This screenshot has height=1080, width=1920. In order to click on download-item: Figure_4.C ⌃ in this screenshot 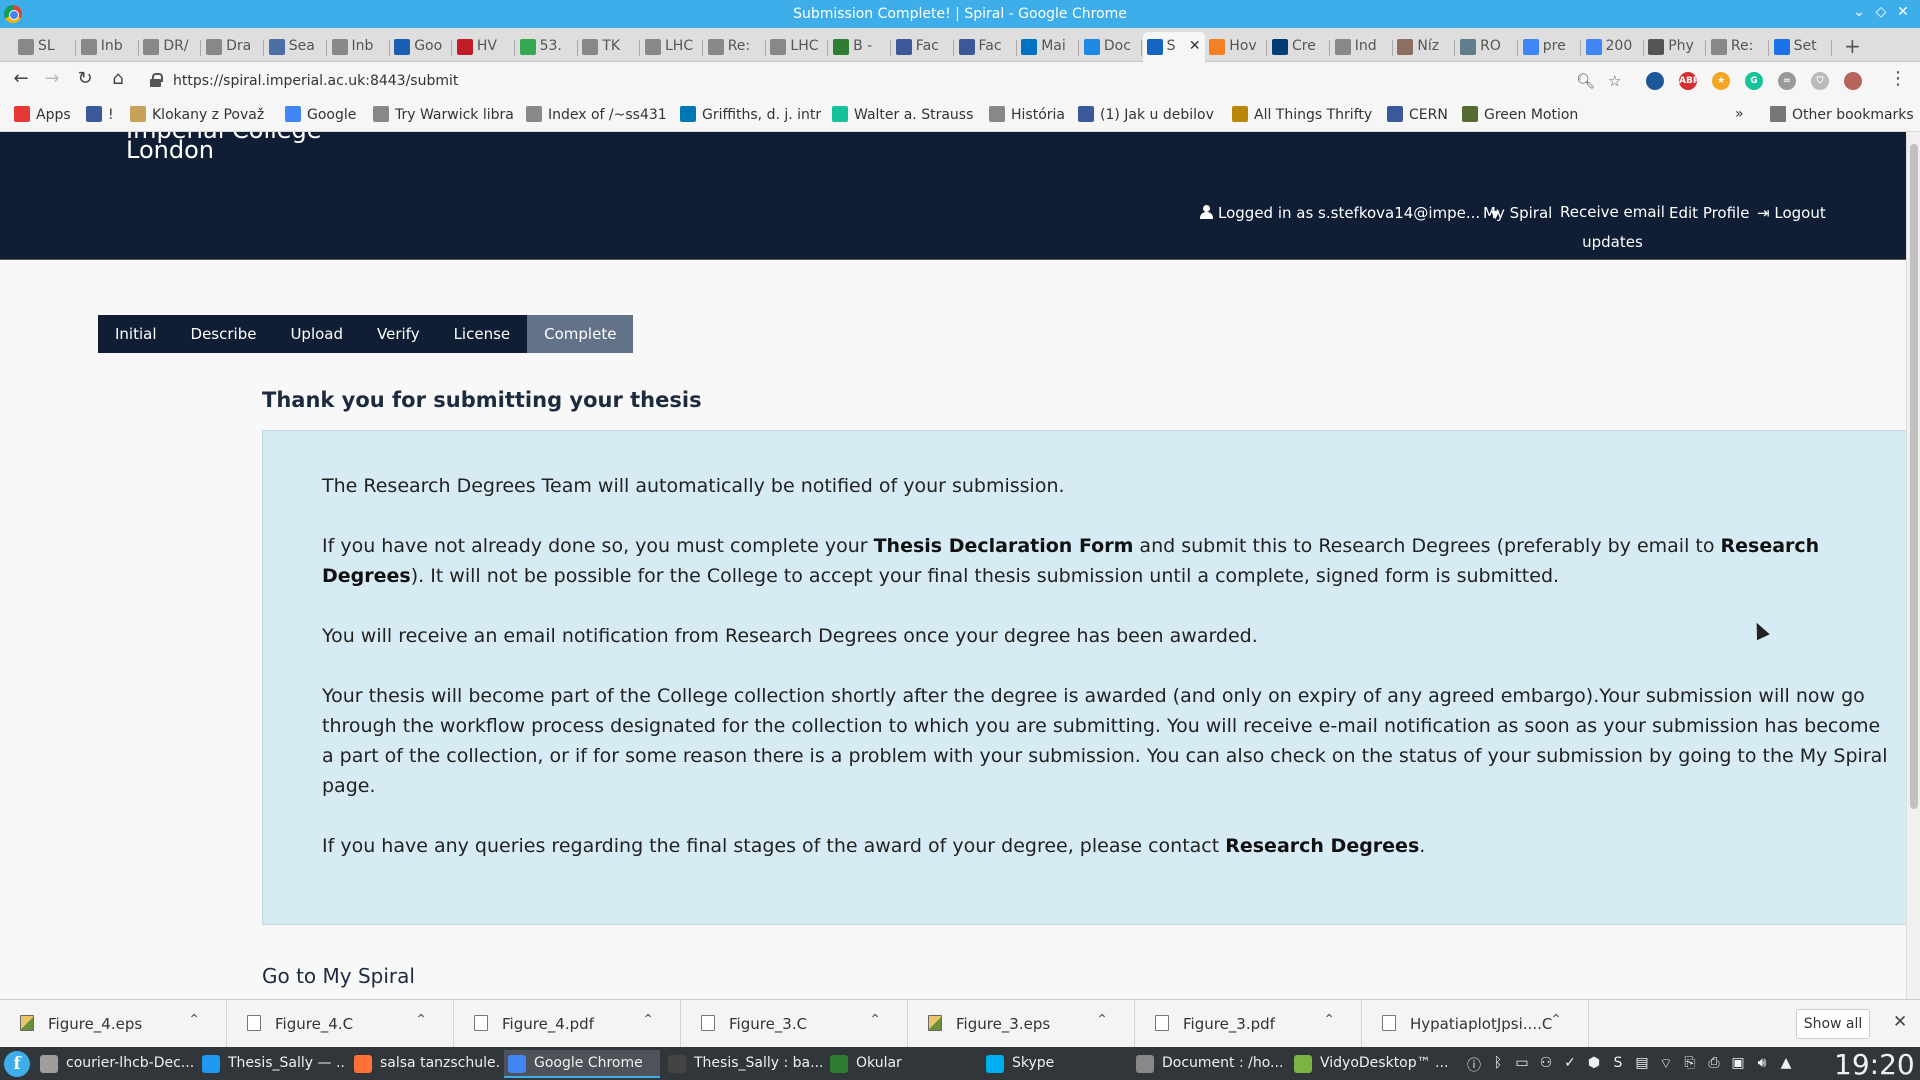, I will do `click(340, 1024)`.